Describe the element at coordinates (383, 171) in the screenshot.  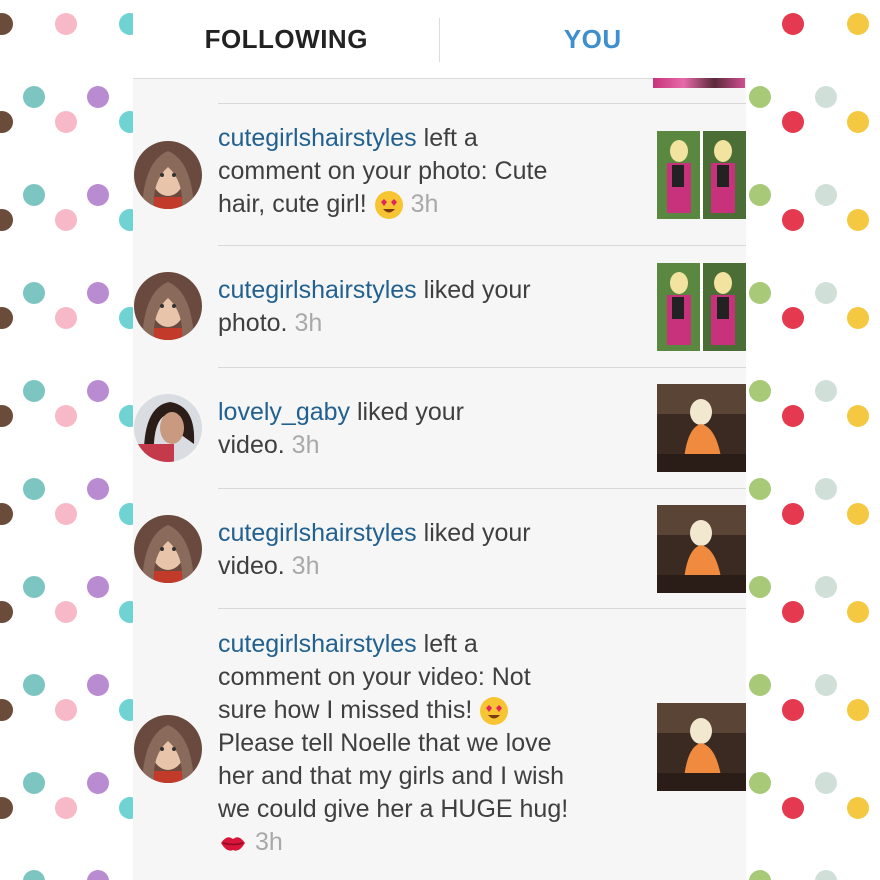
I see `notification-line: comment on your photo: Cute` at that location.